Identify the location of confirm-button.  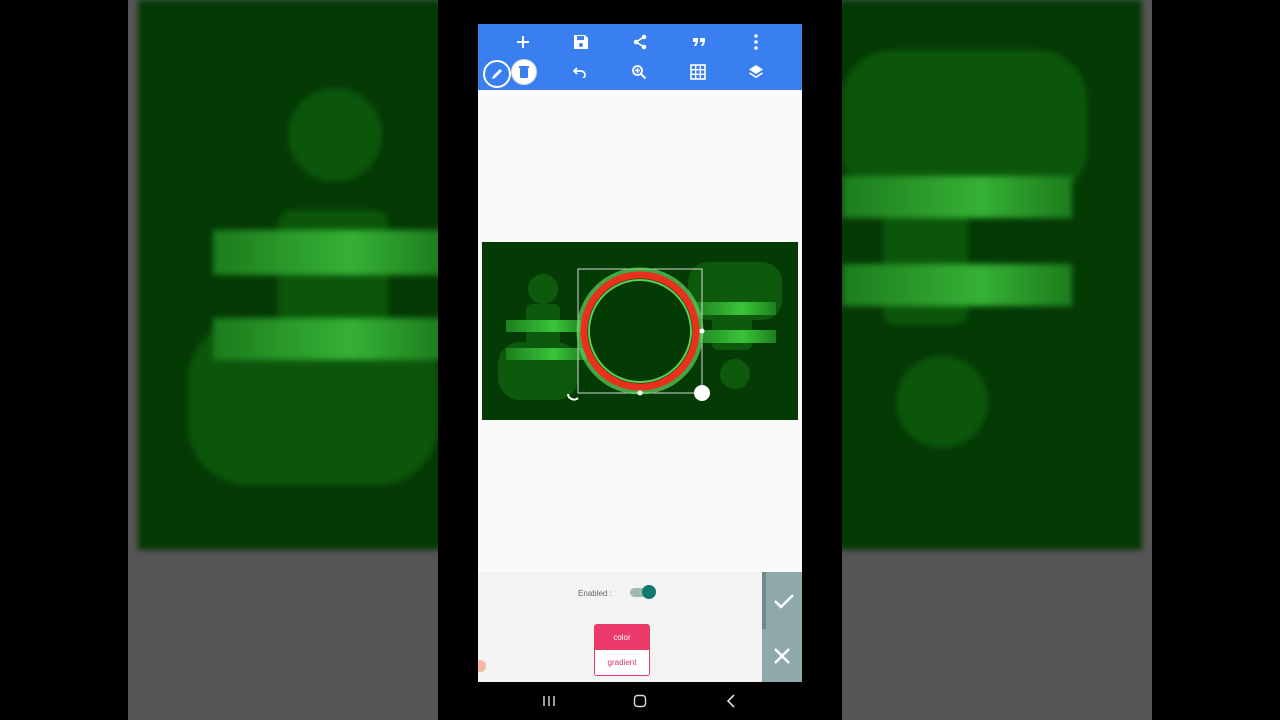
(782, 600).